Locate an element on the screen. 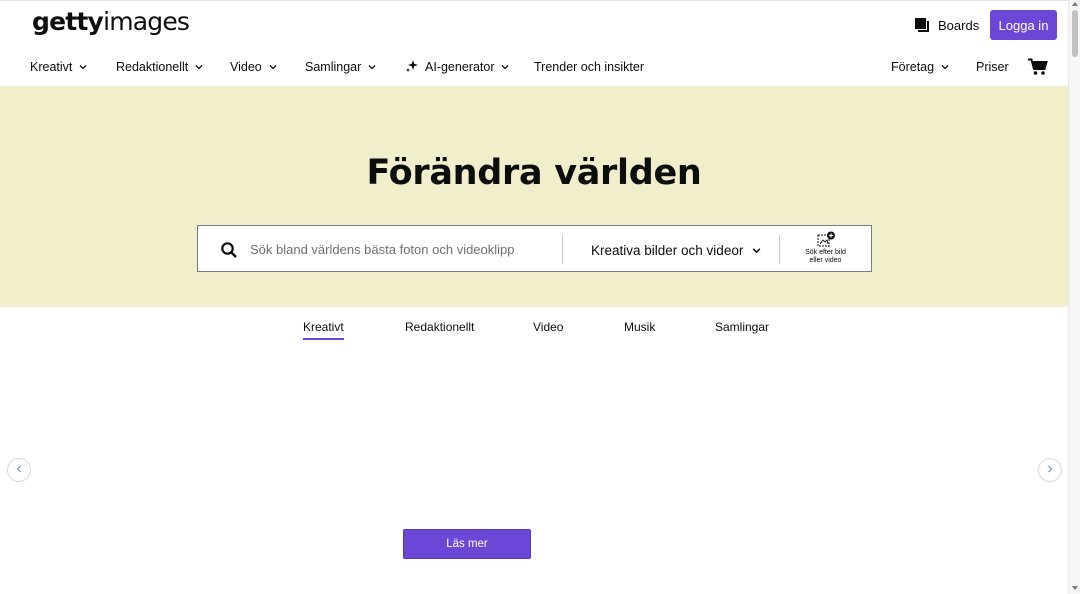  nav-item-foretag: Företag is located at coordinates (920, 67).